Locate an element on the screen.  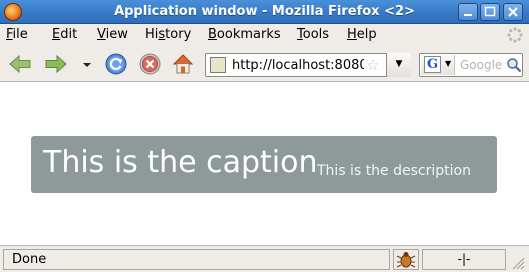
maximize-icon is located at coordinates (490, 11).